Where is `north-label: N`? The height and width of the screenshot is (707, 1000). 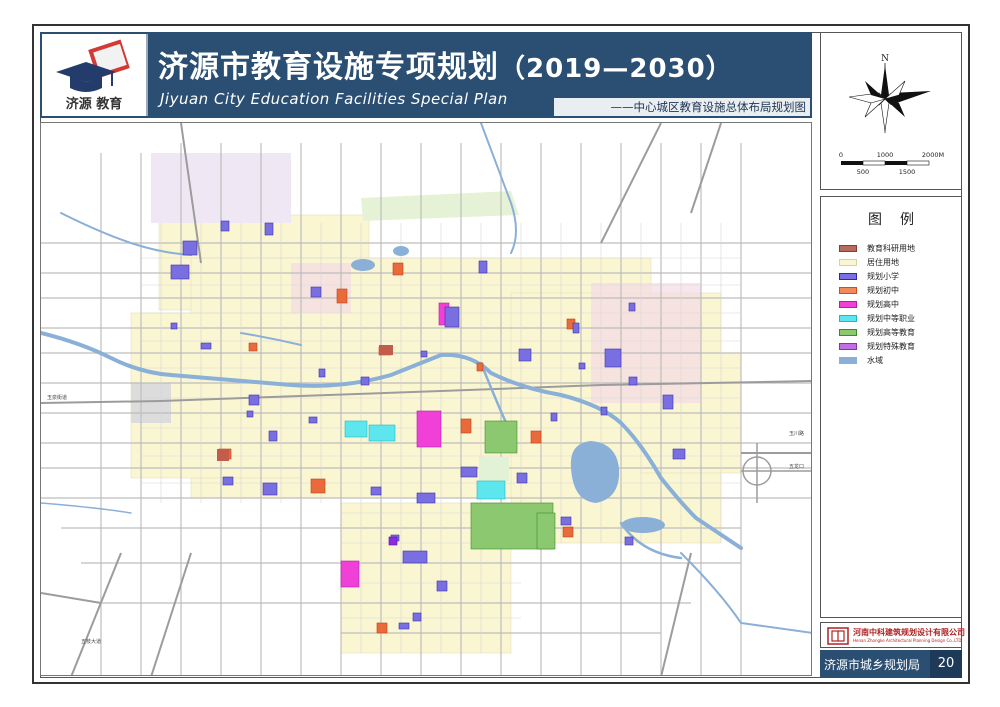 north-label: N is located at coordinates (885, 59).